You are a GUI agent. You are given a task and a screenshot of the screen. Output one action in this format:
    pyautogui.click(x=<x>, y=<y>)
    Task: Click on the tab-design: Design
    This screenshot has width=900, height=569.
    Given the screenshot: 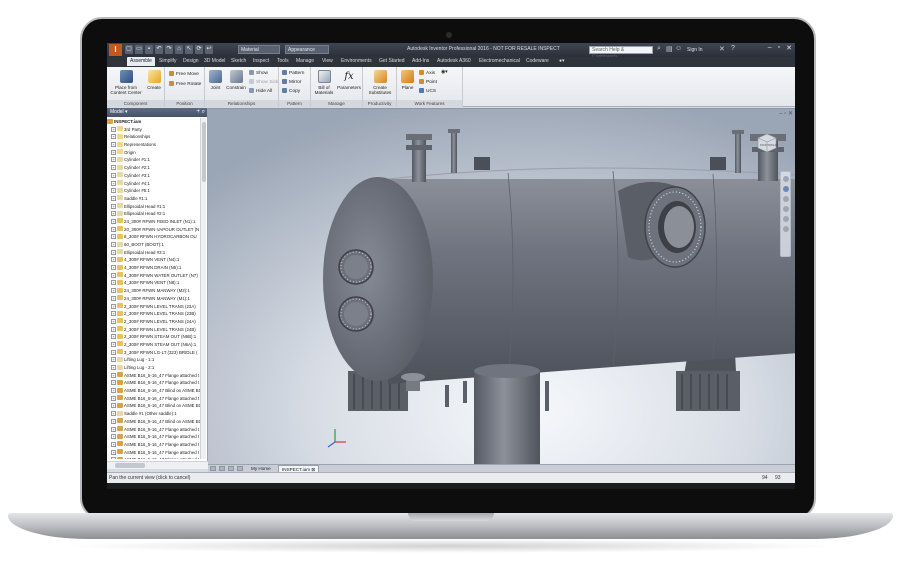 What is the action you would take?
    pyautogui.click(x=191, y=61)
    